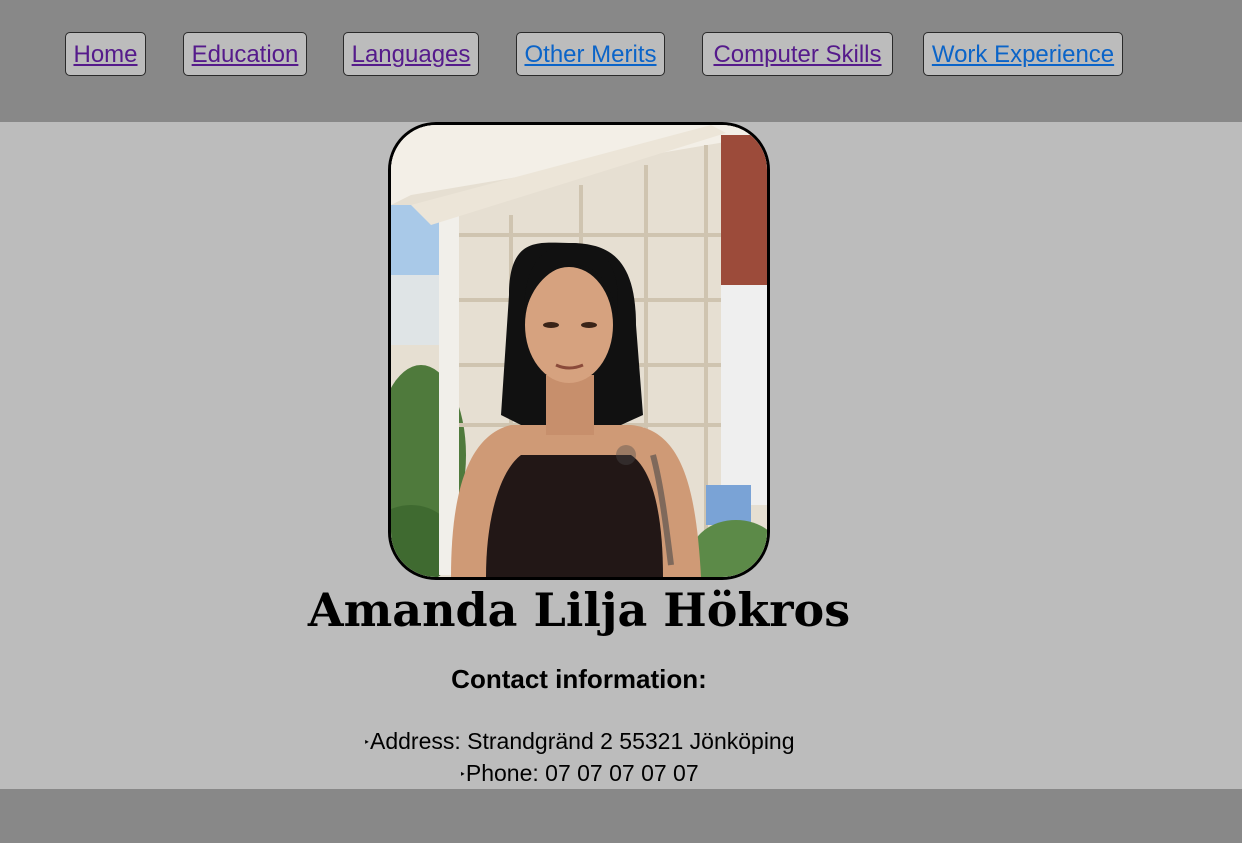  Describe the element at coordinates (590, 54) in the screenshot. I see `nav-other-merits-link: Other Merits` at that location.